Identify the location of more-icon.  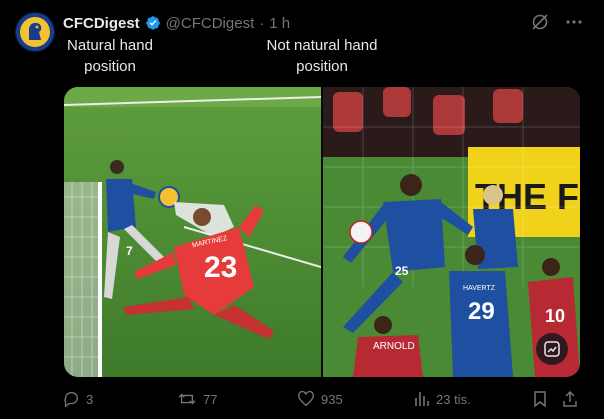
(574, 22).